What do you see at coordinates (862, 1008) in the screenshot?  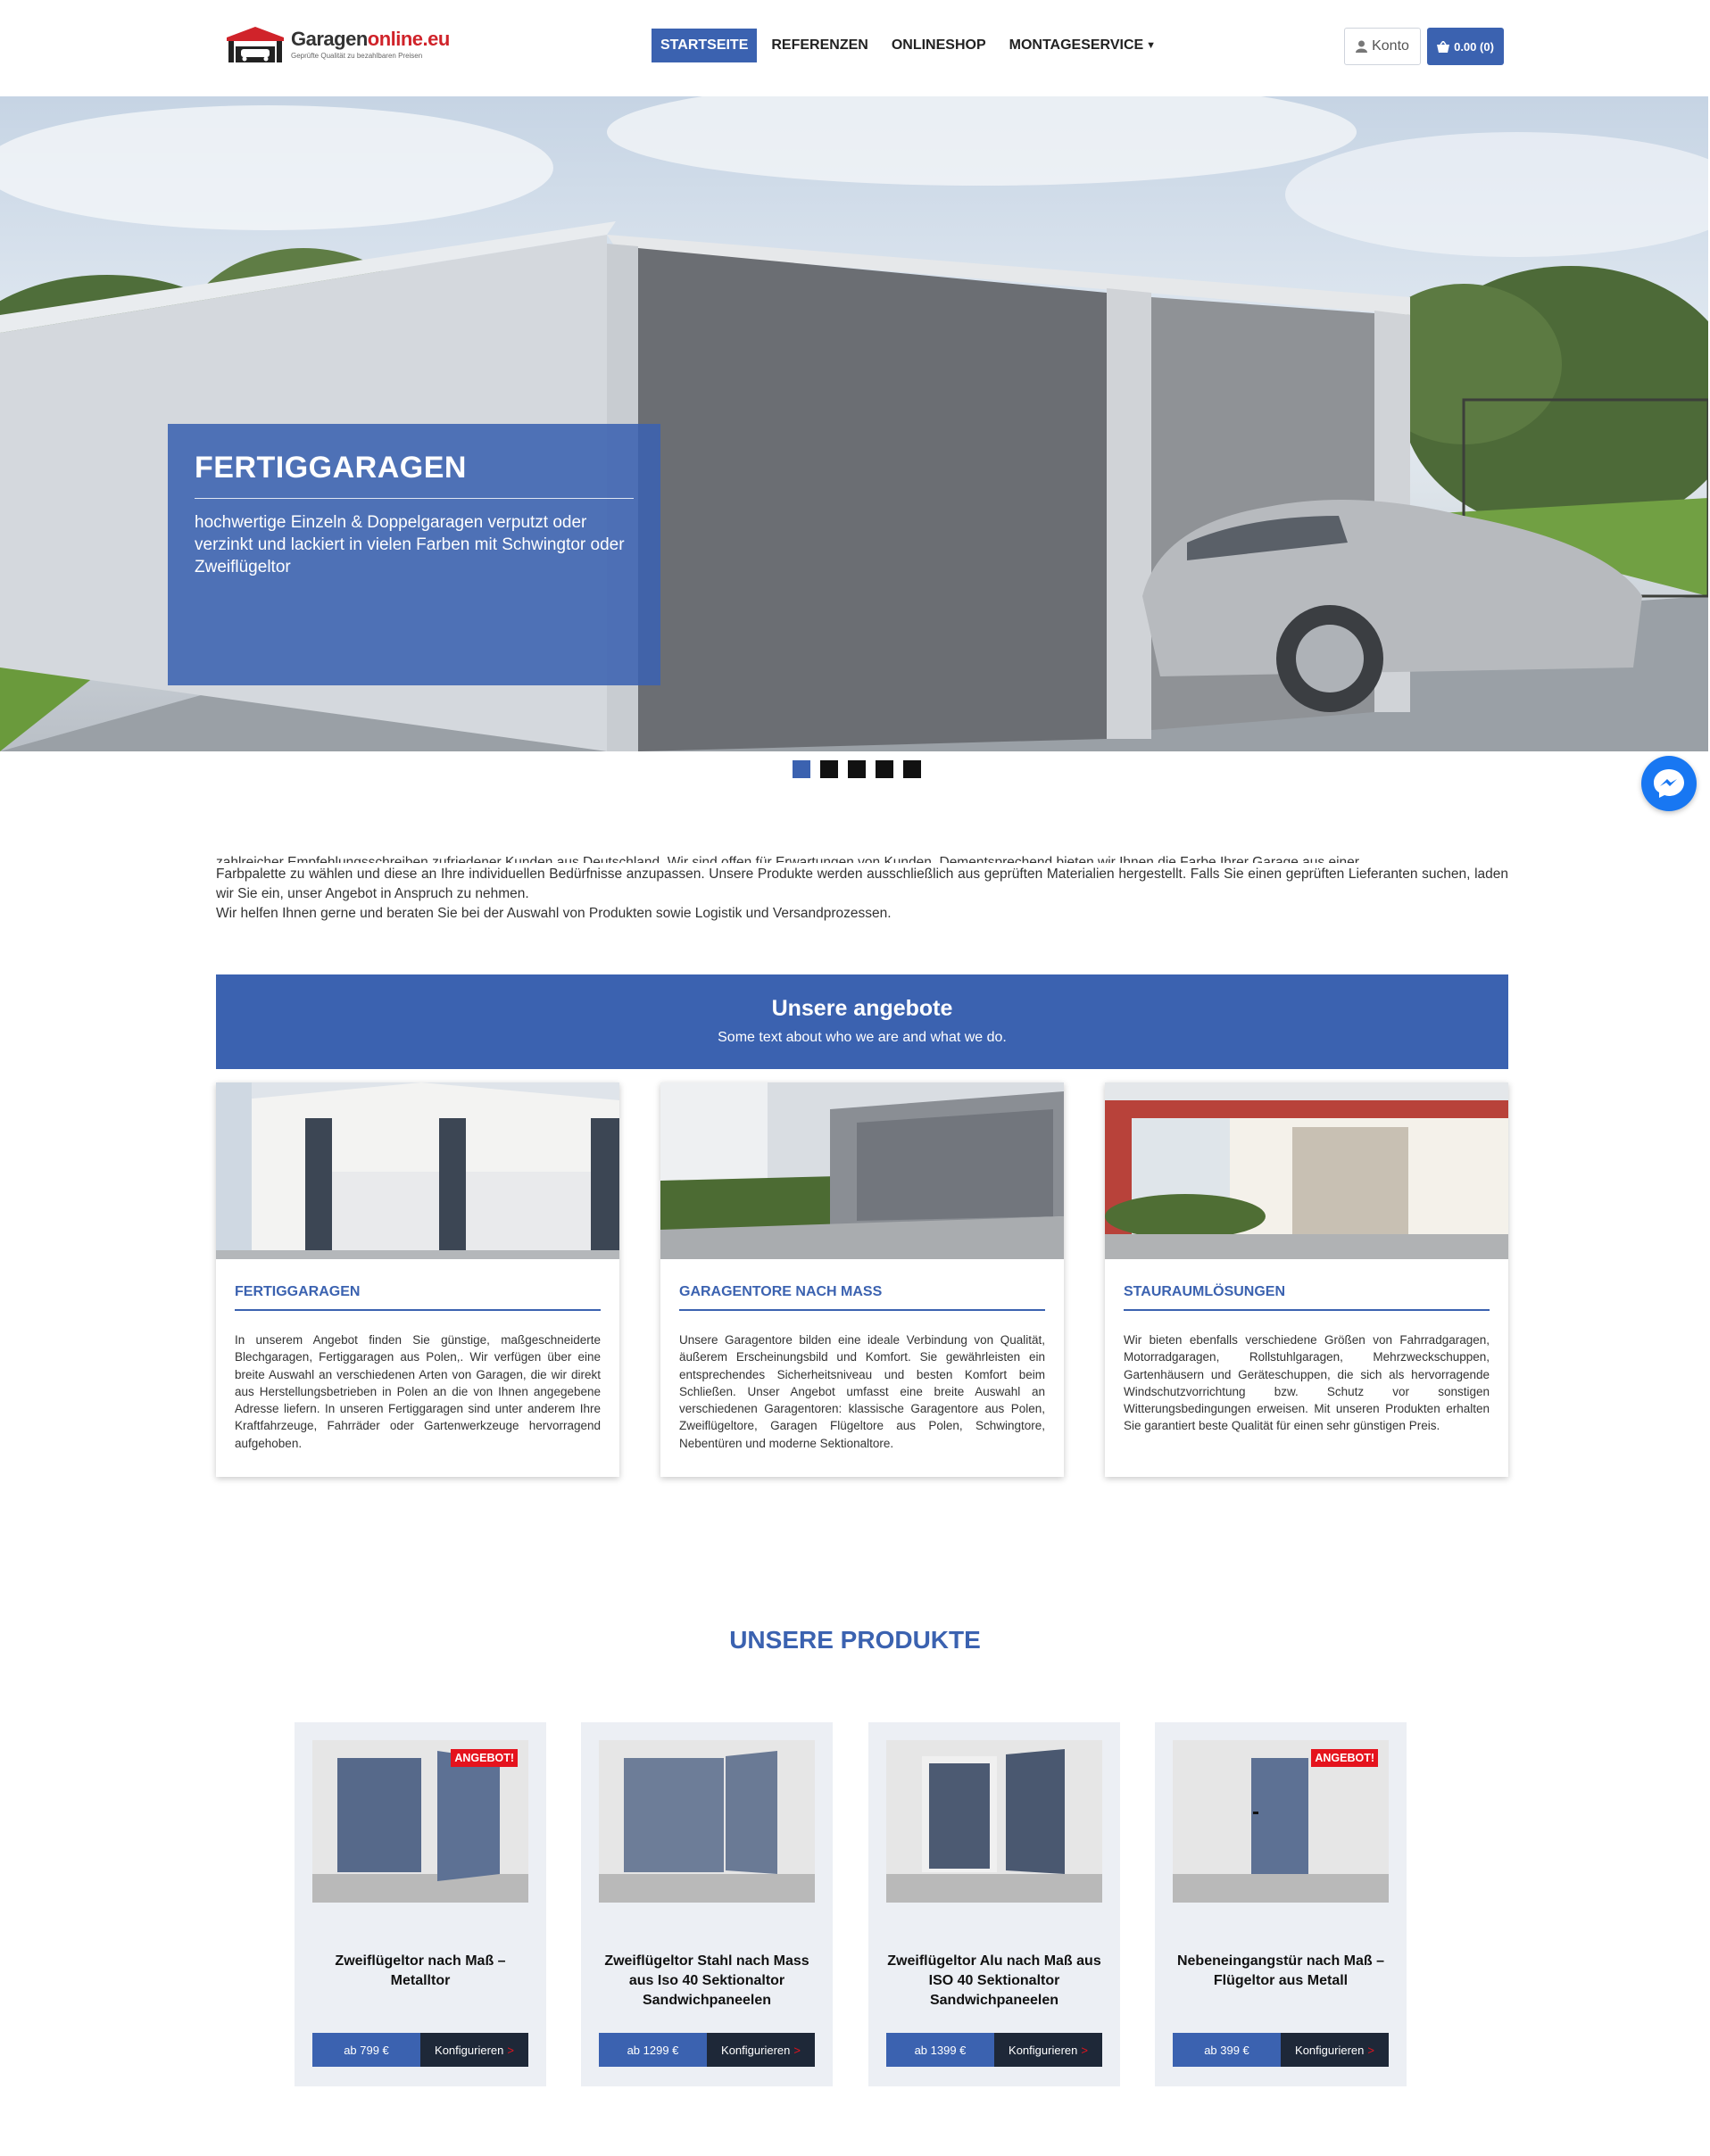 I see `offers-title: Unsere angebote` at bounding box center [862, 1008].